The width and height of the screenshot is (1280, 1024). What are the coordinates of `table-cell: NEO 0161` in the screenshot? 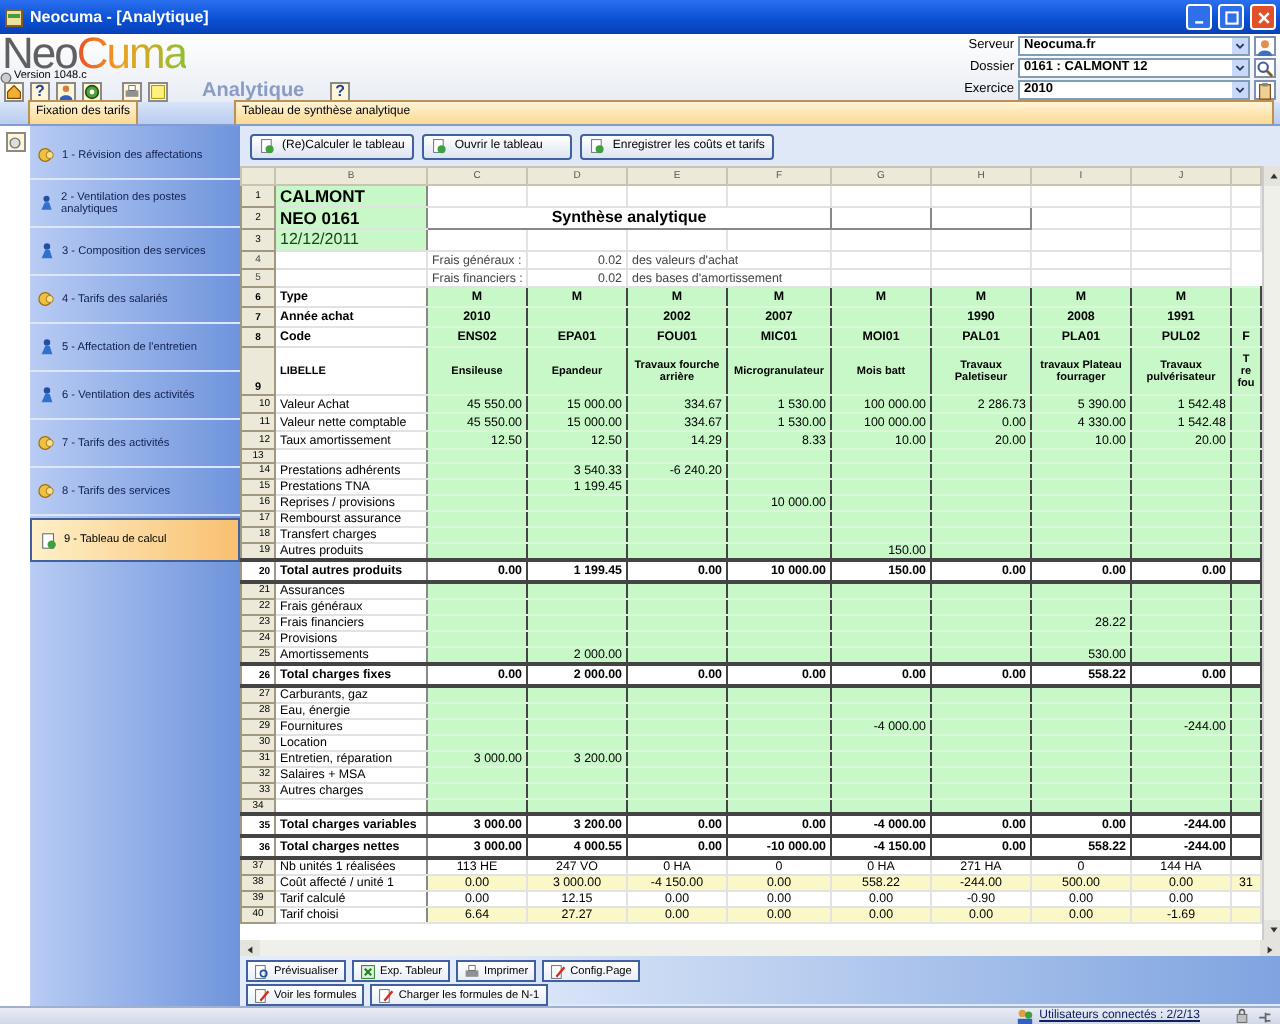 It's located at (351, 218).